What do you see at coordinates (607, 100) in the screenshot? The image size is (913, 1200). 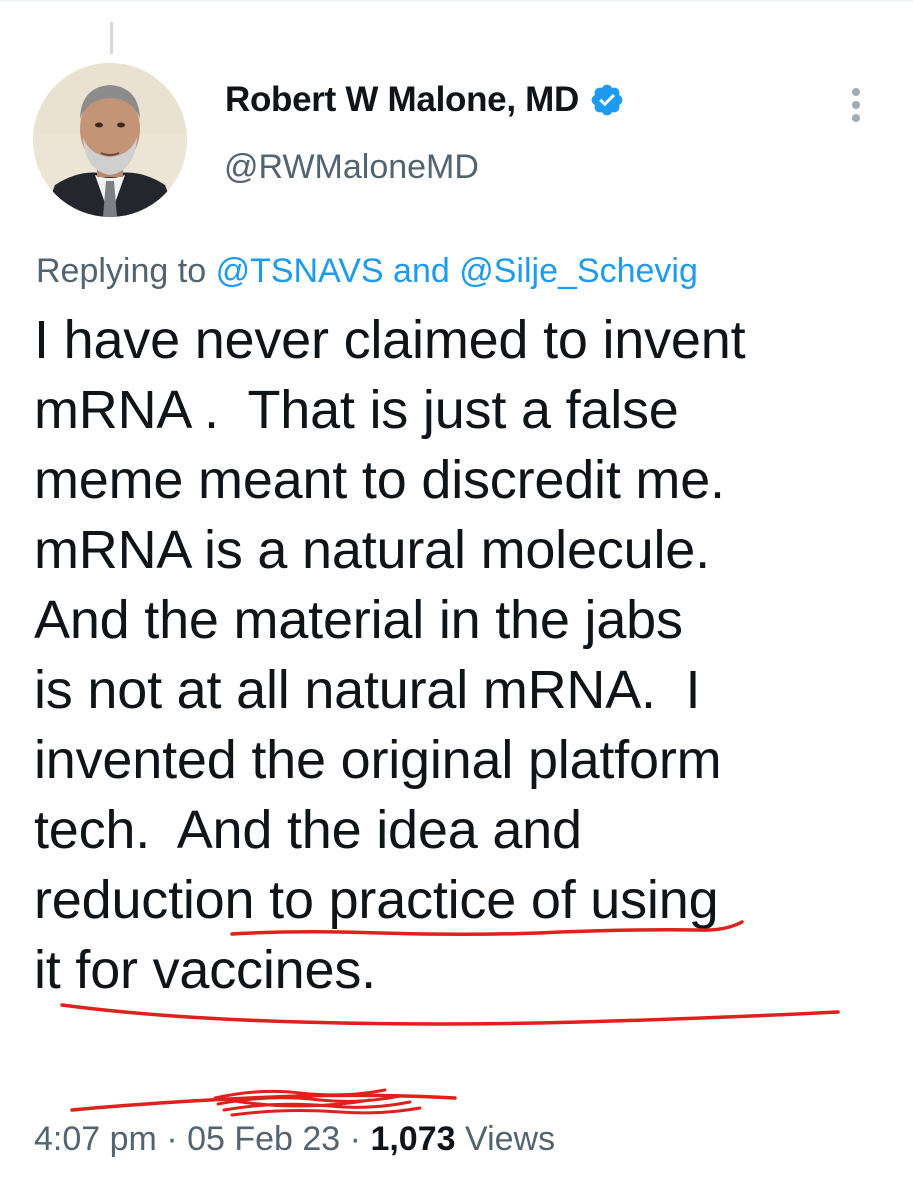 I see `verified-badge-icon` at bounding box center [607, 100].